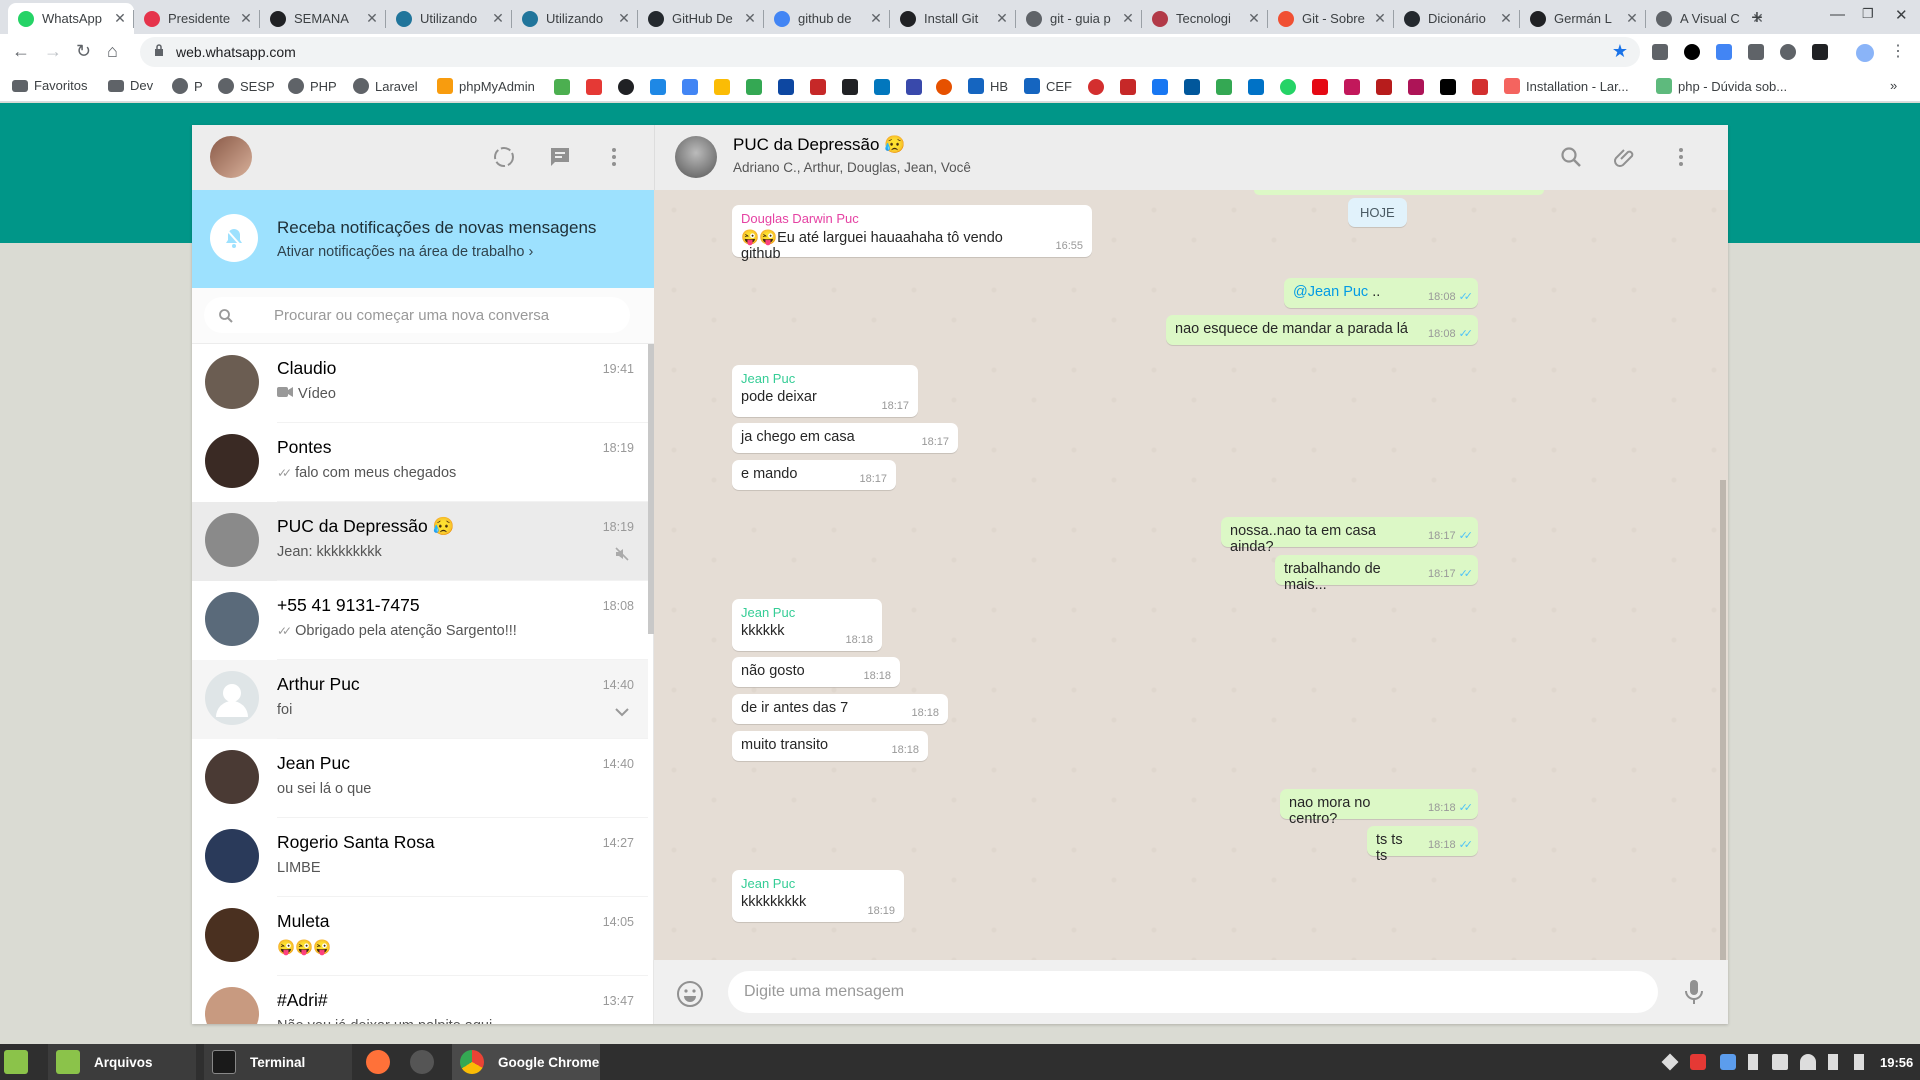 The height and width of the screenshot is (1080, 1920). I want to click on tab: Git - Sobre ✕, so click(1331, 18).